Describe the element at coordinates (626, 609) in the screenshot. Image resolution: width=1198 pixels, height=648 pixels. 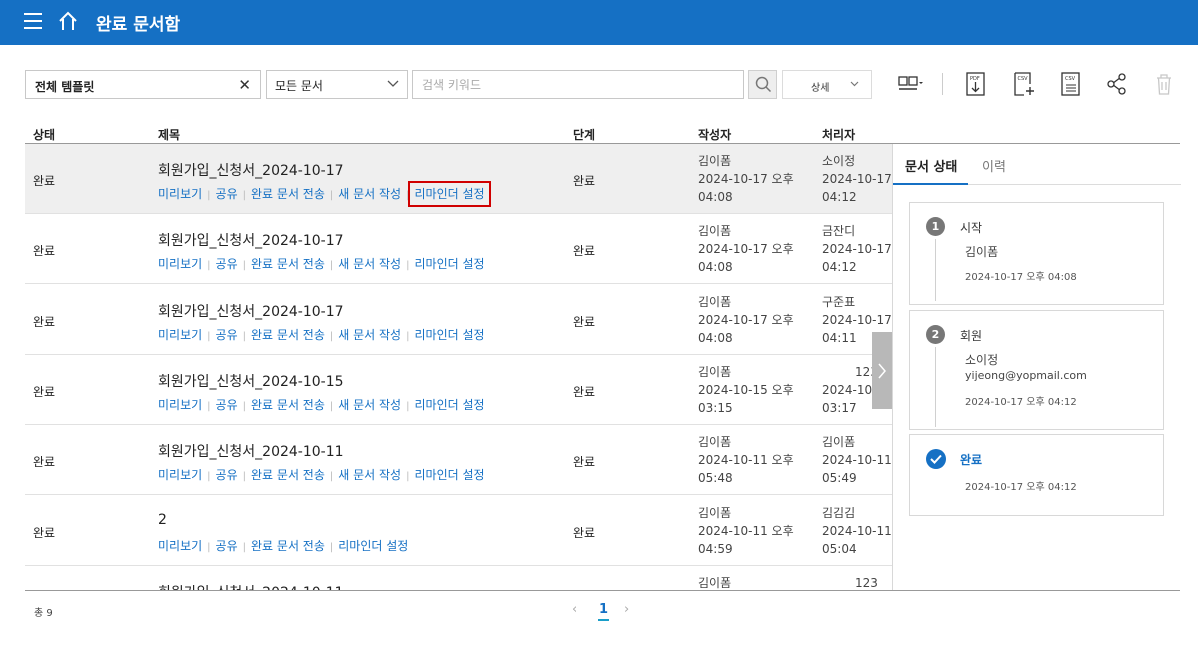
I see `next-page-button: ›` at that location.